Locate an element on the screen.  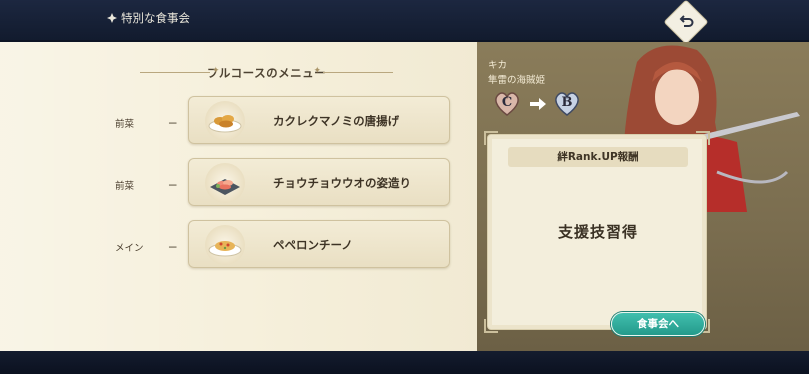
course-row: 前菜 ー カクレクマノミの唐揚げ is located at coordinates (238, 121).